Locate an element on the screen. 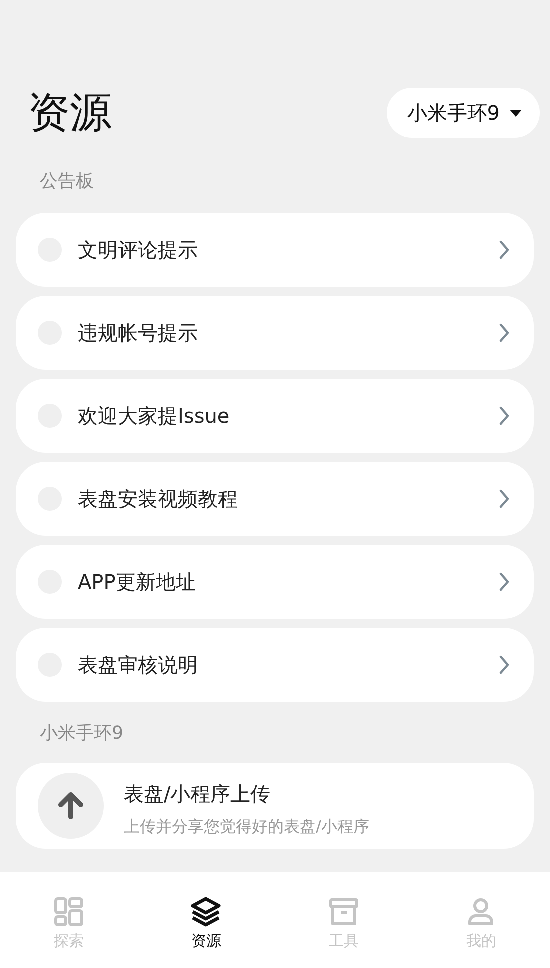  notice-item: 表盘安装视频教程 is located at coordinates (275, 499).